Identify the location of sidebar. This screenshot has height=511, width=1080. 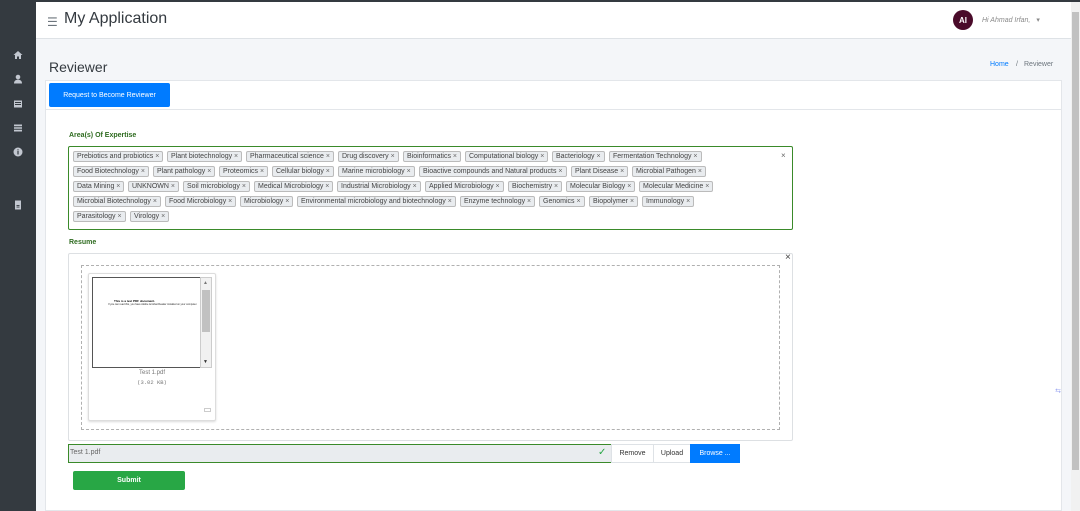
(18, 256).